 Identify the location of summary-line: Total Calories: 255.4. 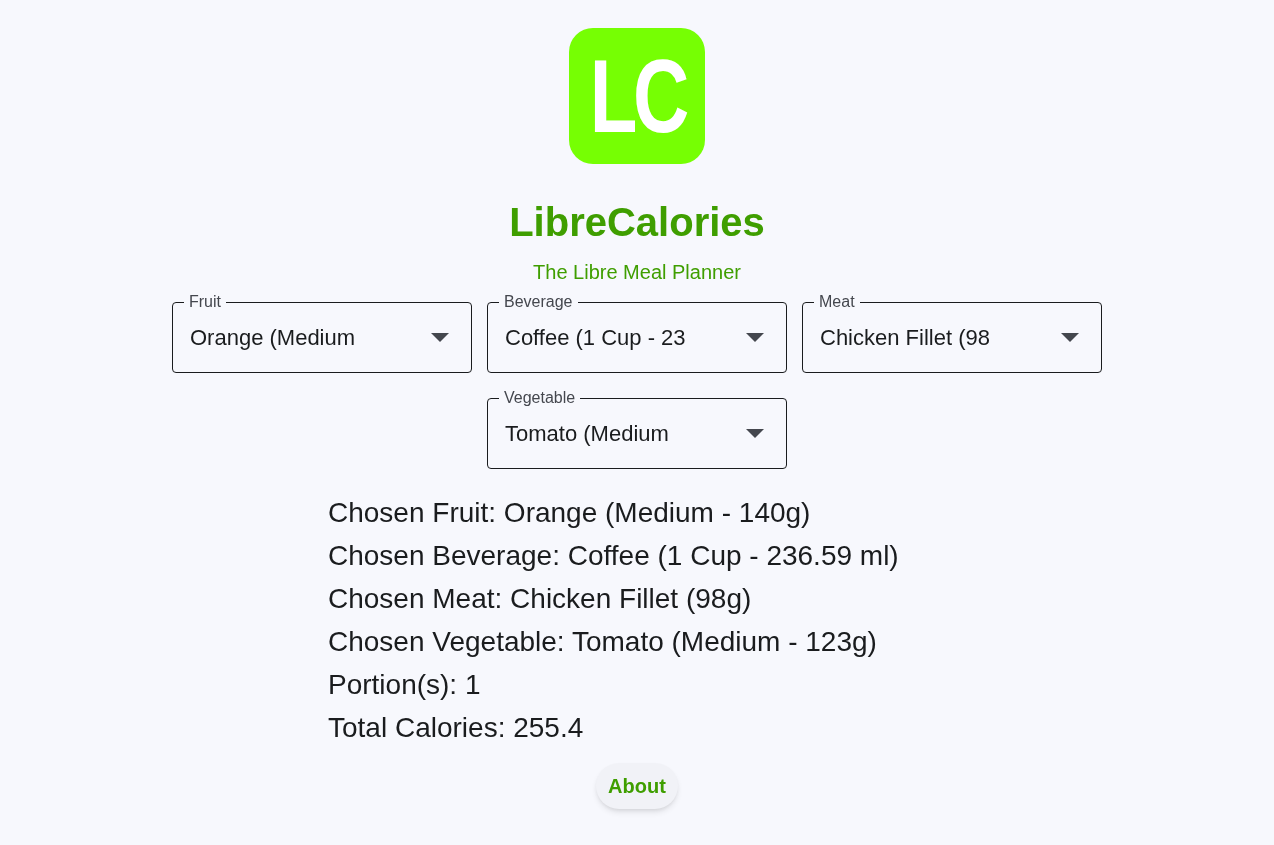
(456, 728).